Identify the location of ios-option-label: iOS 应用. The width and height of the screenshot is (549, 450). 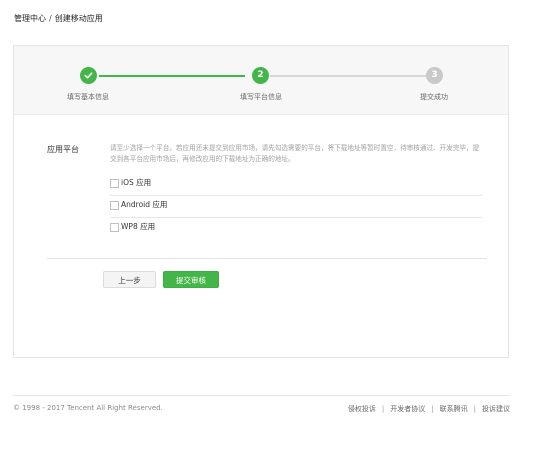
(136, 182).